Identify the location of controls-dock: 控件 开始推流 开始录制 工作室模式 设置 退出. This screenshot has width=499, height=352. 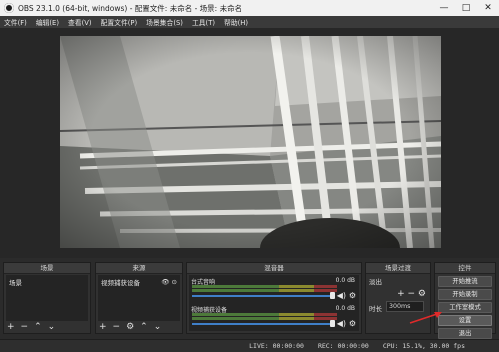
(465, 300).